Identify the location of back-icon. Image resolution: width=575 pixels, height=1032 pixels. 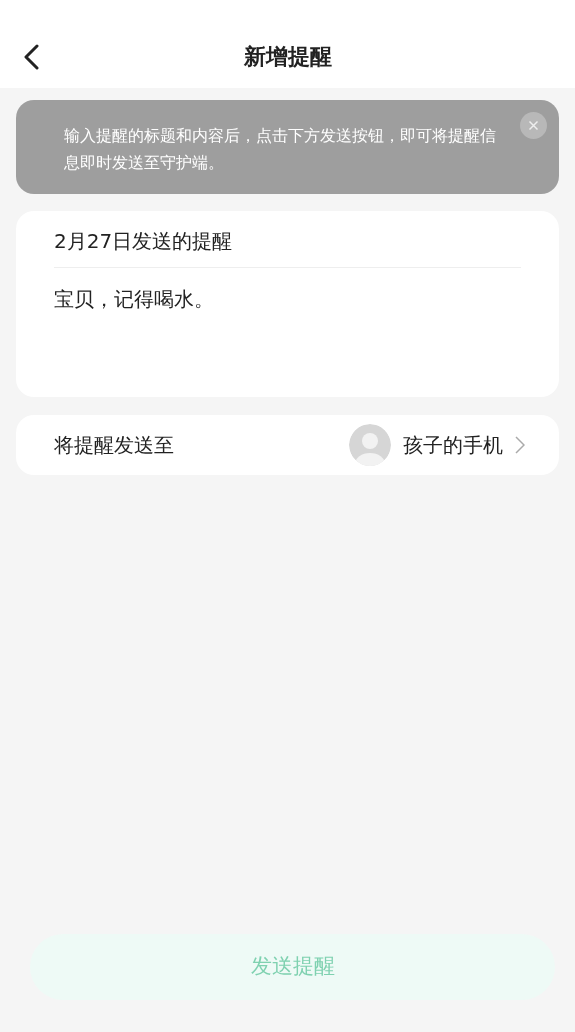
(31, 57).